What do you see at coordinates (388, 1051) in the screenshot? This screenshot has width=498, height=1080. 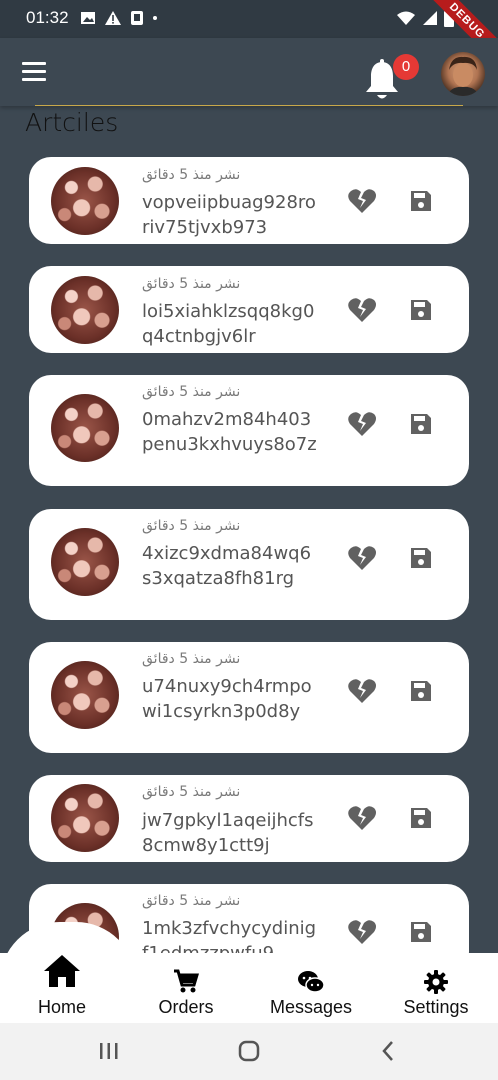 I see `back-icon` at bounding box center [388, 1051].